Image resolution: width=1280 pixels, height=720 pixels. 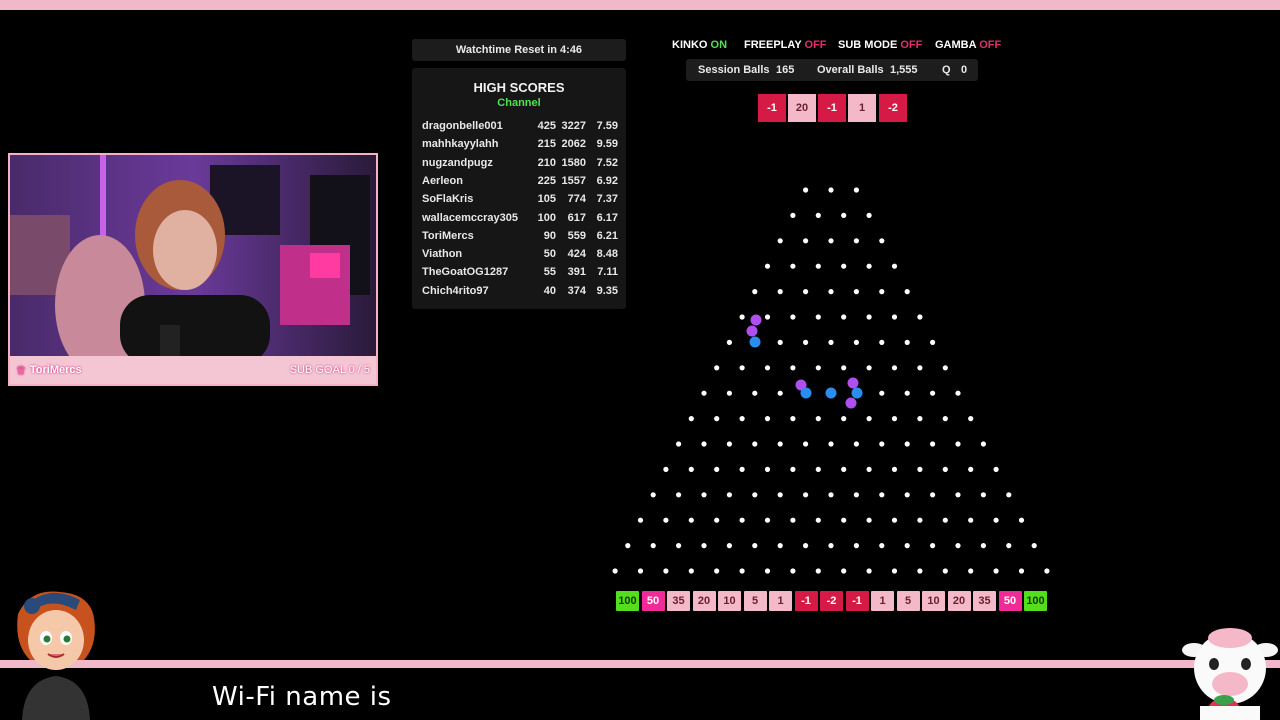 What do you see at coordinates (546, 144) in the screenshot?
I see `score-value-a: 215` at bounding box center [546, 144].